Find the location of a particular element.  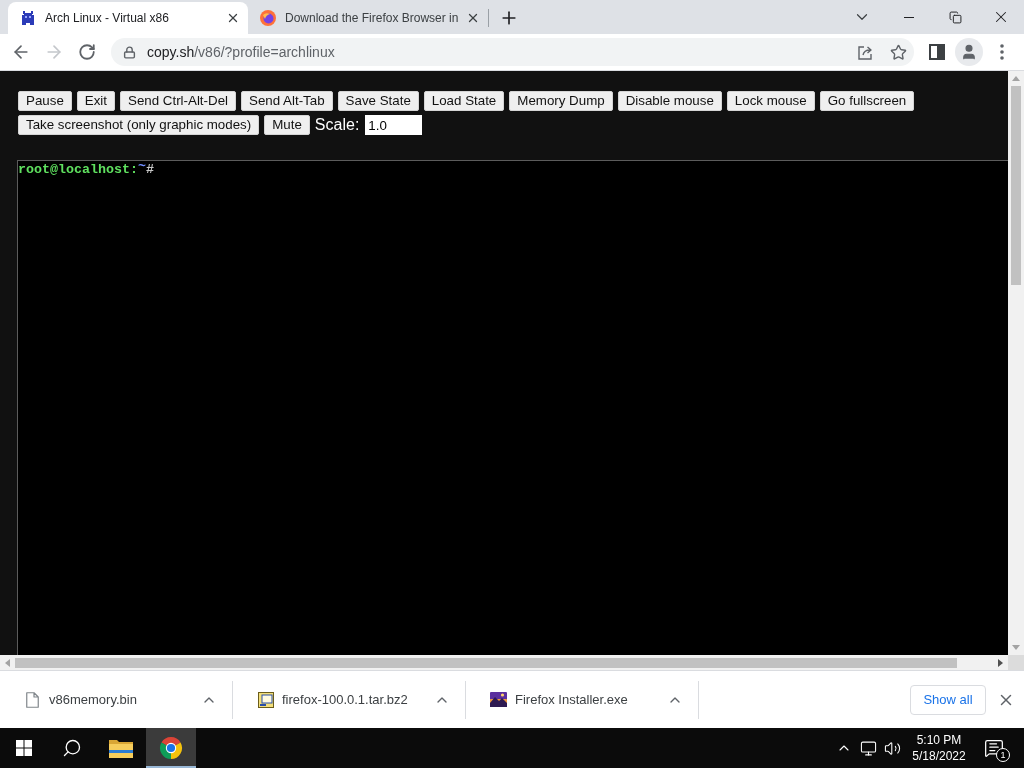

person-icon is located at coordinates (969, 52).